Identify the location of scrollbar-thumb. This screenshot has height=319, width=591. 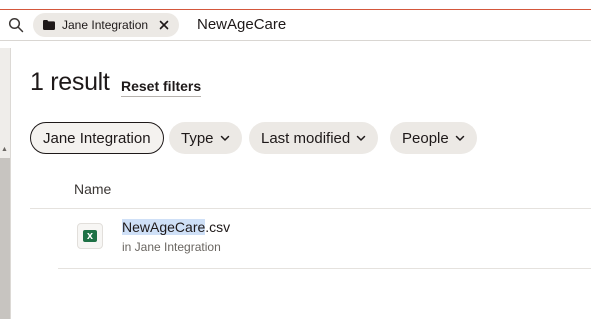
(5, 238).